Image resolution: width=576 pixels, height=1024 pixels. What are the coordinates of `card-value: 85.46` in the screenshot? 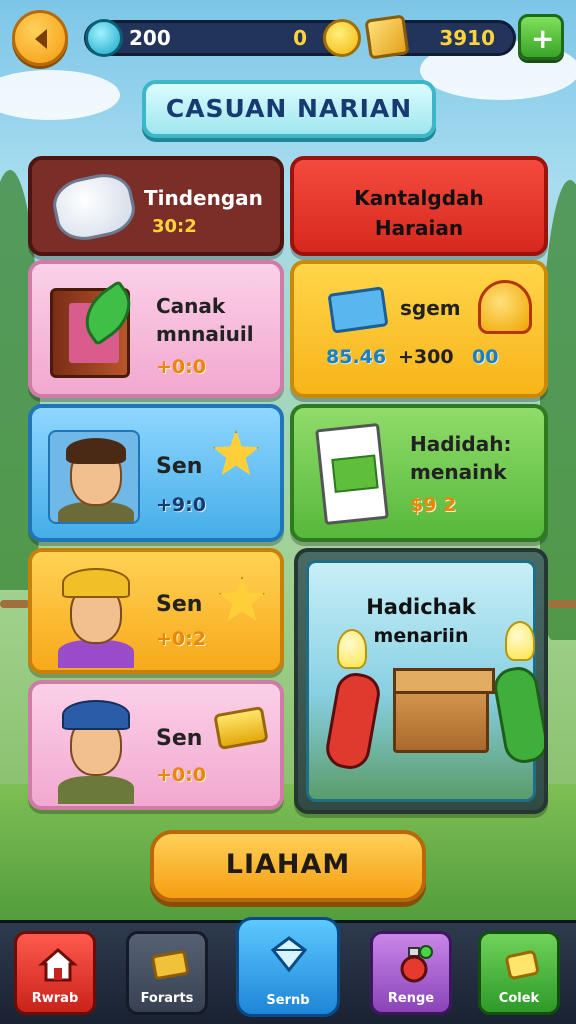 It's located at (356, 357).